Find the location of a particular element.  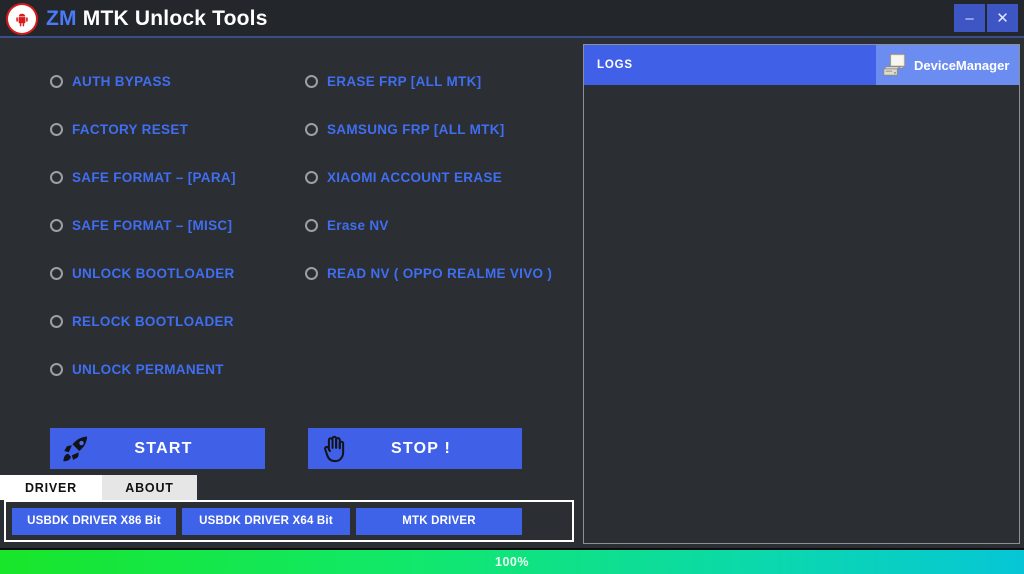

option-auth-bypass: AUTH BYPASS is located at coordinates (110, 81).